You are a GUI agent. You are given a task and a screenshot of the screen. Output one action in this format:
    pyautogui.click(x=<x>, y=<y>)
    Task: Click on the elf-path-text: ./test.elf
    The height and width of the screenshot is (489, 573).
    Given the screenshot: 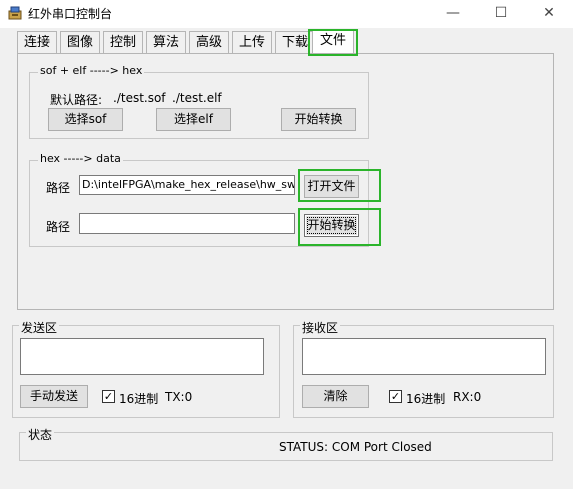 What is the action you would take?
    pyautogui.click(x=197, y=98)
    